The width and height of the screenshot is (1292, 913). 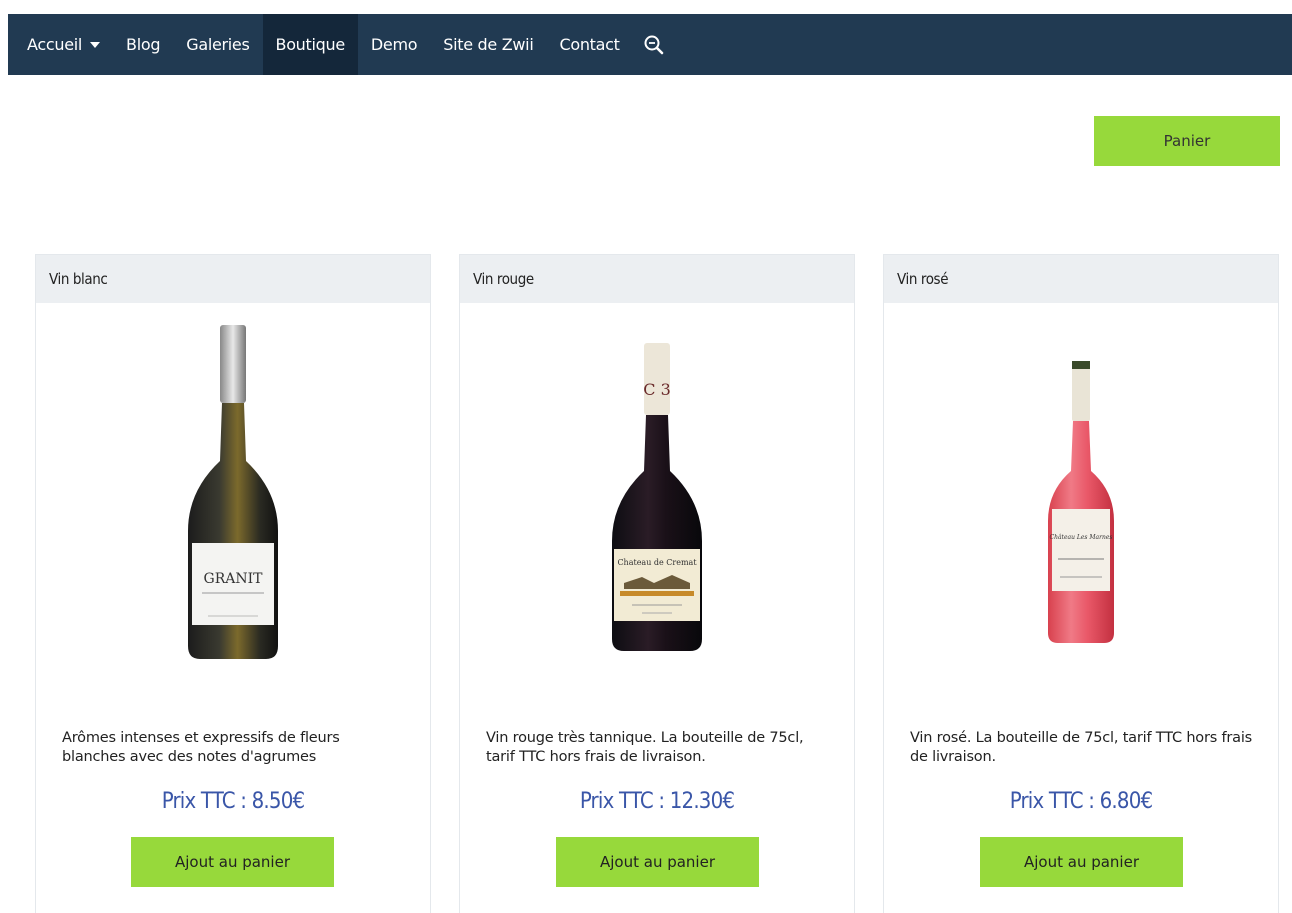 I want to click on nav-item-galeries: Galeries, so click(x=217, y=44).